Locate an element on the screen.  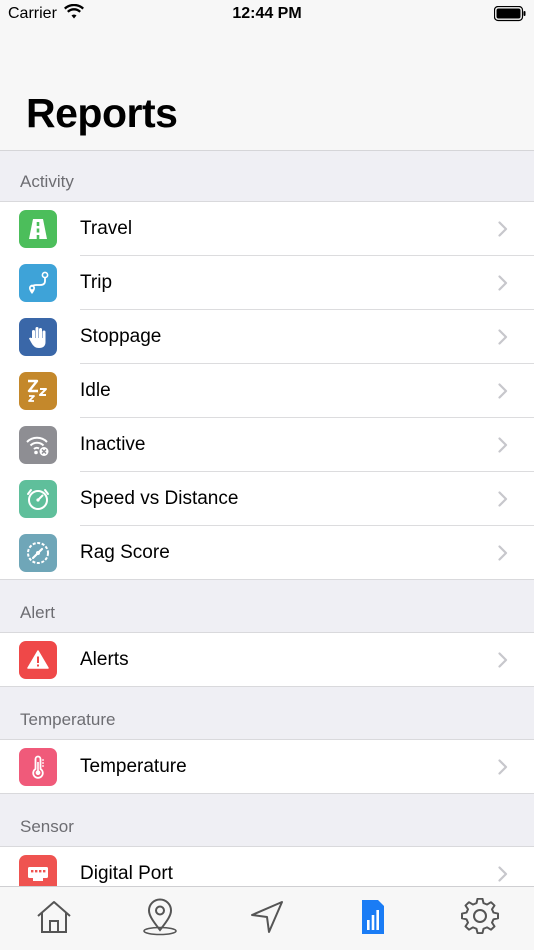
list-item-label: Idle is located at coordinates (95, 390).